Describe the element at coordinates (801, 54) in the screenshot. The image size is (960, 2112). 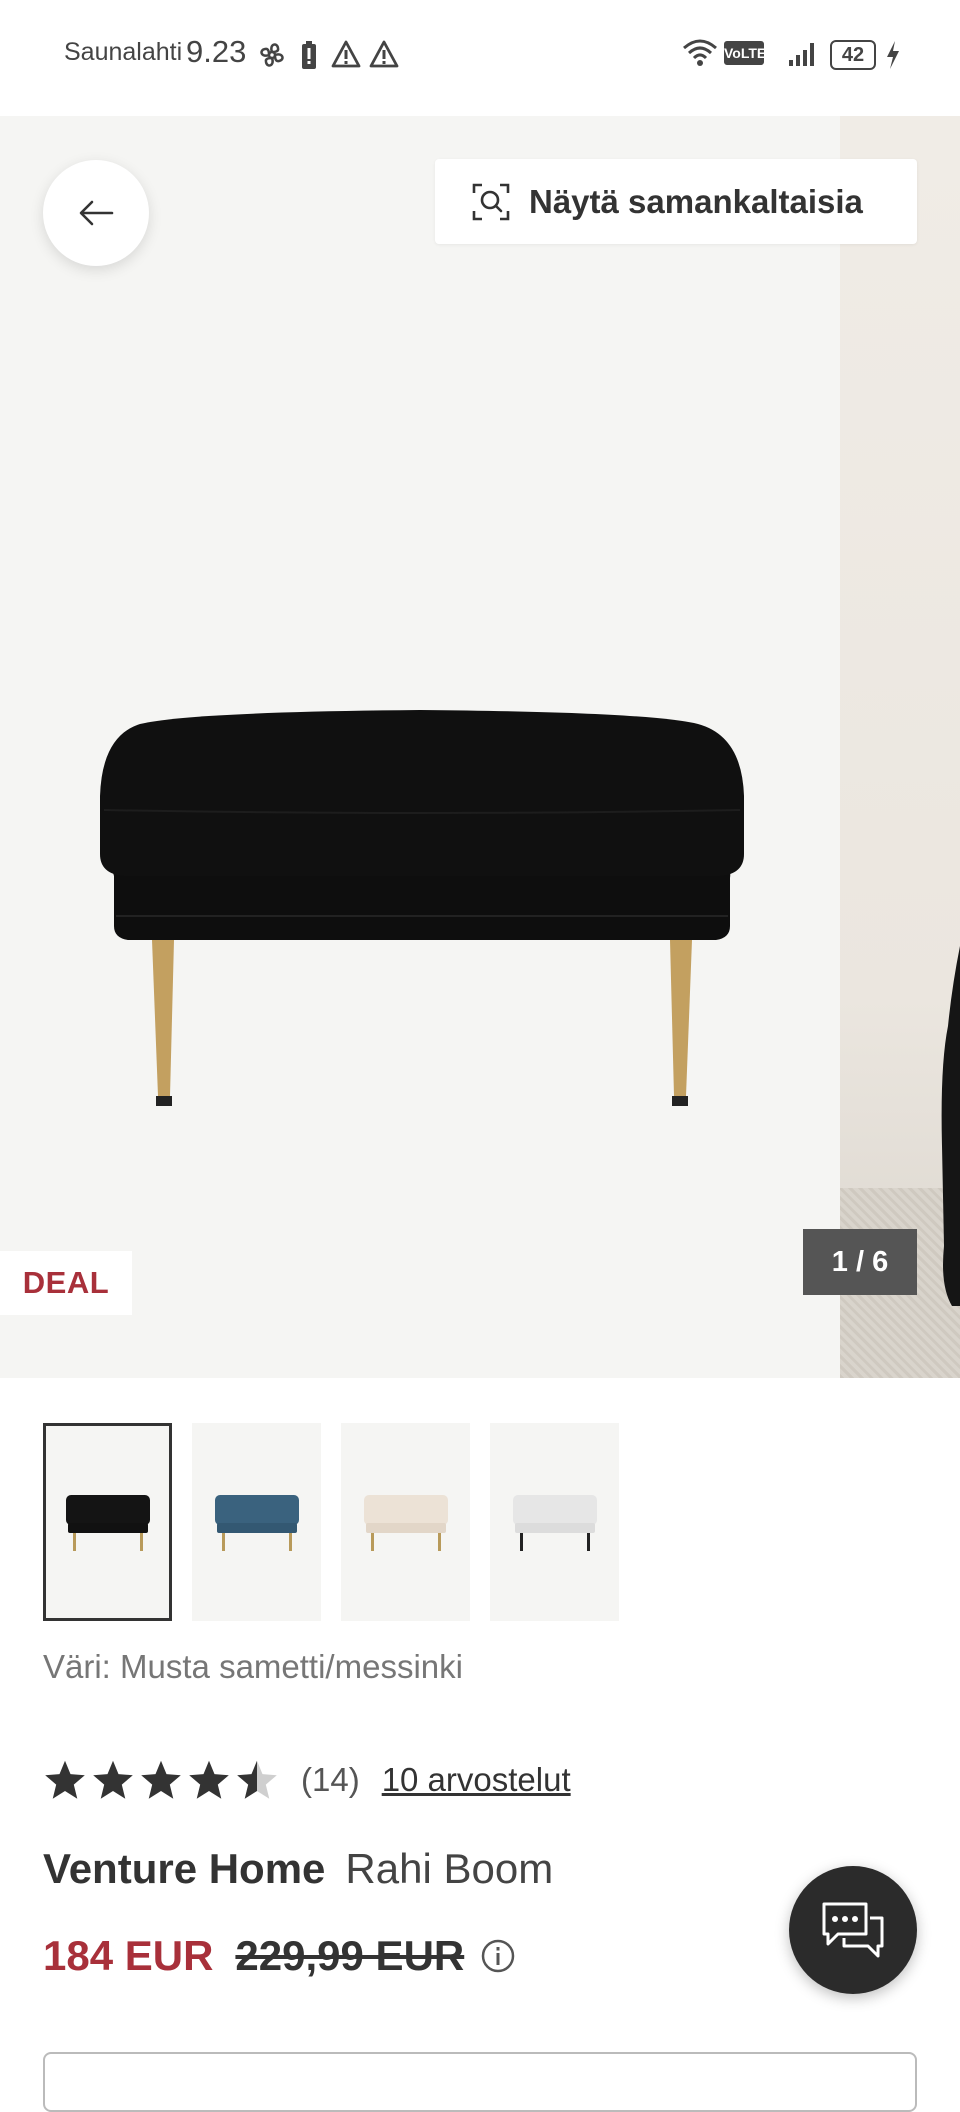
I see `signal-icon` at that location.